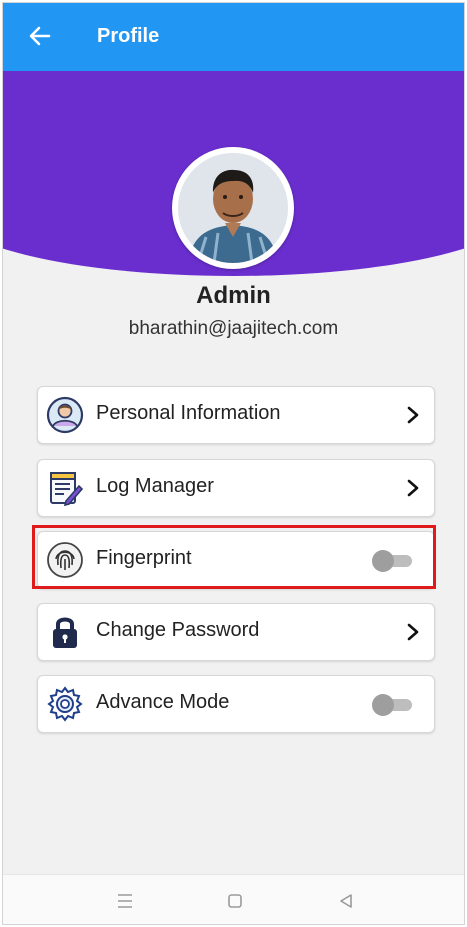  I want to click on person-photo-icon, so click(233, 208).